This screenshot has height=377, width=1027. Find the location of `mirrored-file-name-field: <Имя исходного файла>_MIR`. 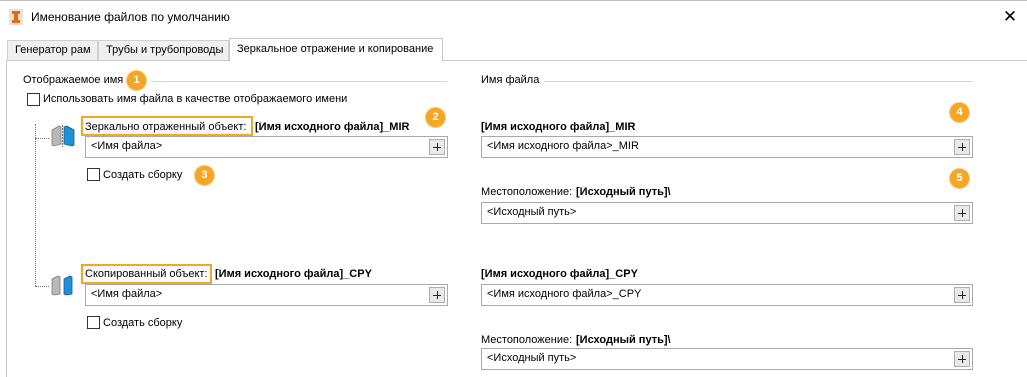

mirrored-file-name-field: <Имя исходного файла>_MIR is located at coordinates (727, 147).